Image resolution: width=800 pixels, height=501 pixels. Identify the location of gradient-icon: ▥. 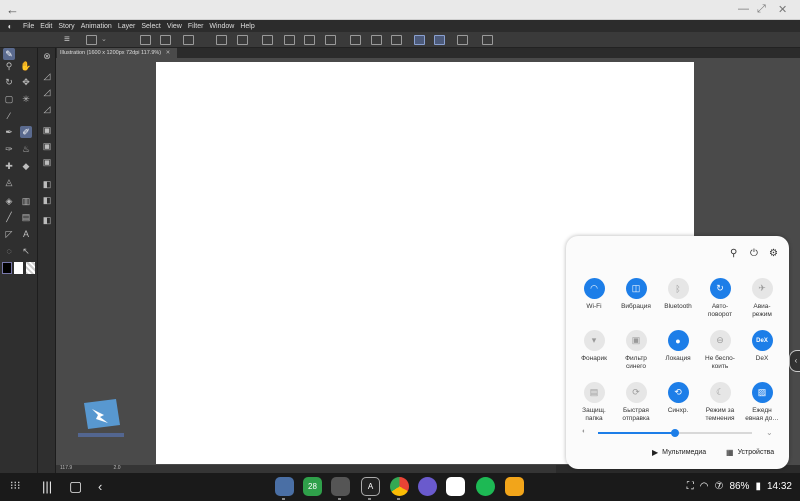
(26, 201).